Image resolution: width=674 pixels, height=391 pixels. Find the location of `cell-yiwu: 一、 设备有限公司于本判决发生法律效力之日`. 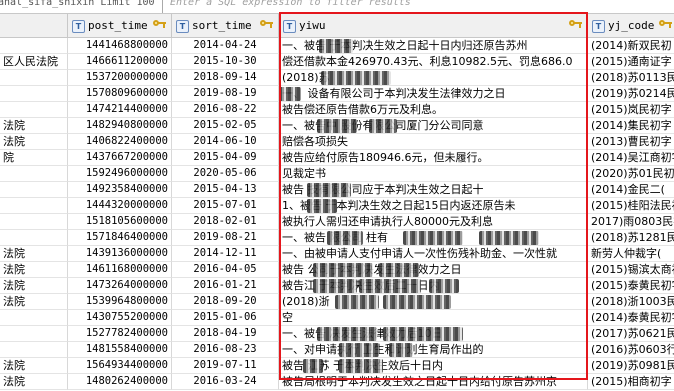

cell-yiwu: 一、 设备有限公司于本判决发生法律效力之日 is located at coordinates (433, 94).